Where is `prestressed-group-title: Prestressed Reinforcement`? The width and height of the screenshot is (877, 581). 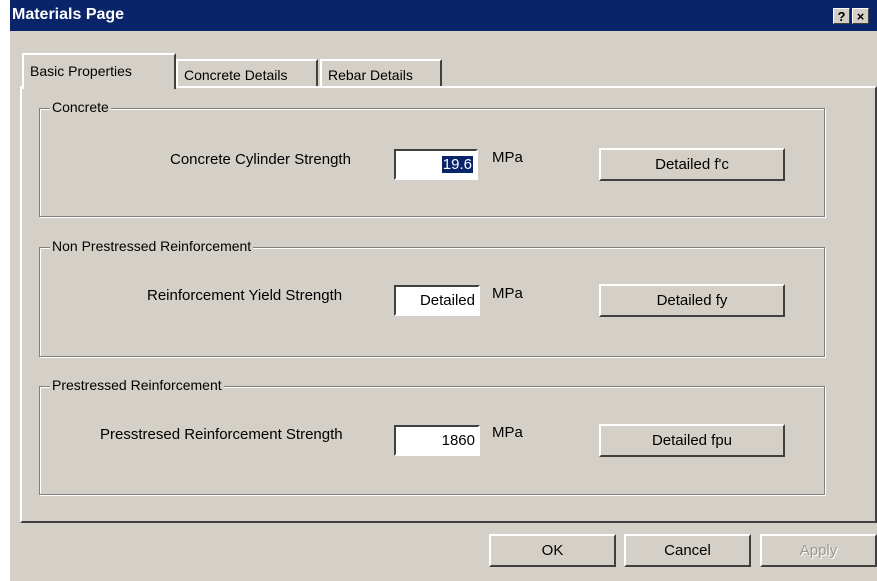
prestressed-group-title: Prestressed Reinforcement is located at coordinates (137, 385).